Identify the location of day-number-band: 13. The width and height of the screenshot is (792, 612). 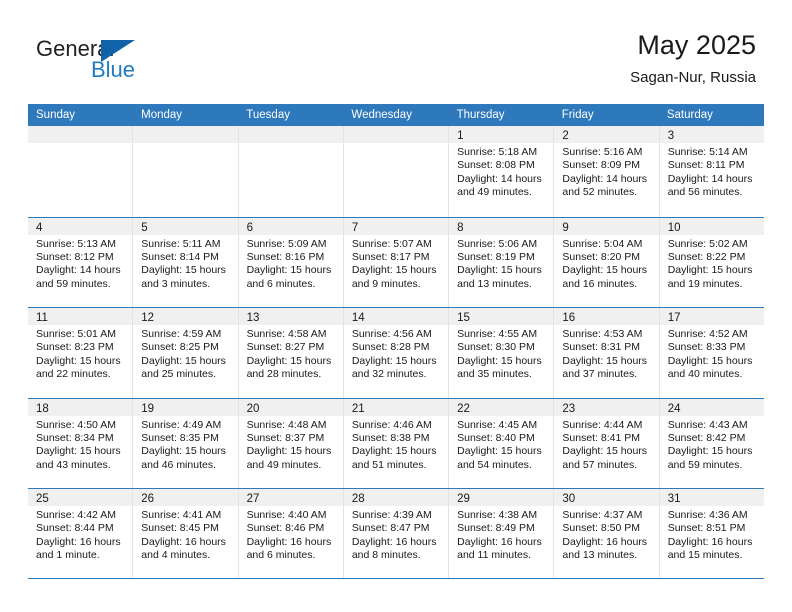
(290, 316).